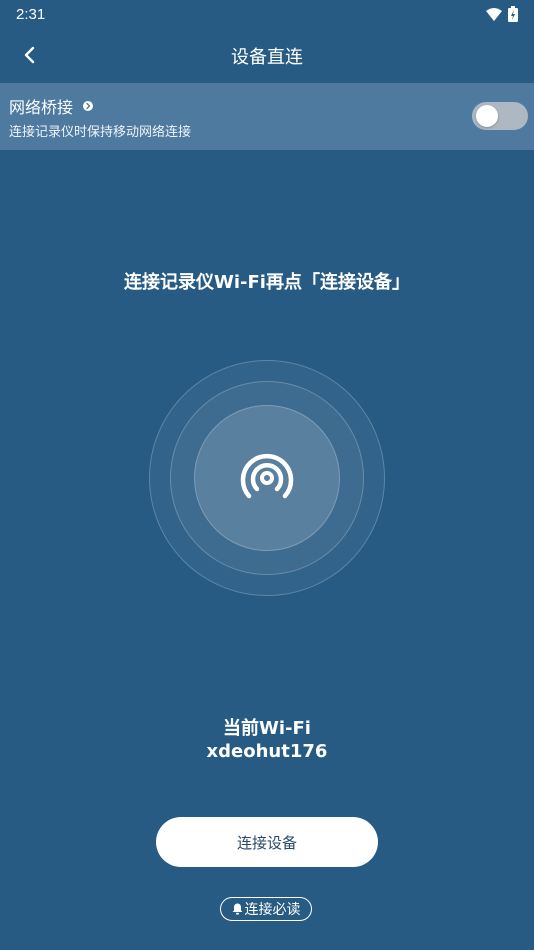 This screenshot has height=950, width=534. What do you see at coordinates (513, 14) in the screenshot?
I see `battery-icon` at bounding box center [513, 14].